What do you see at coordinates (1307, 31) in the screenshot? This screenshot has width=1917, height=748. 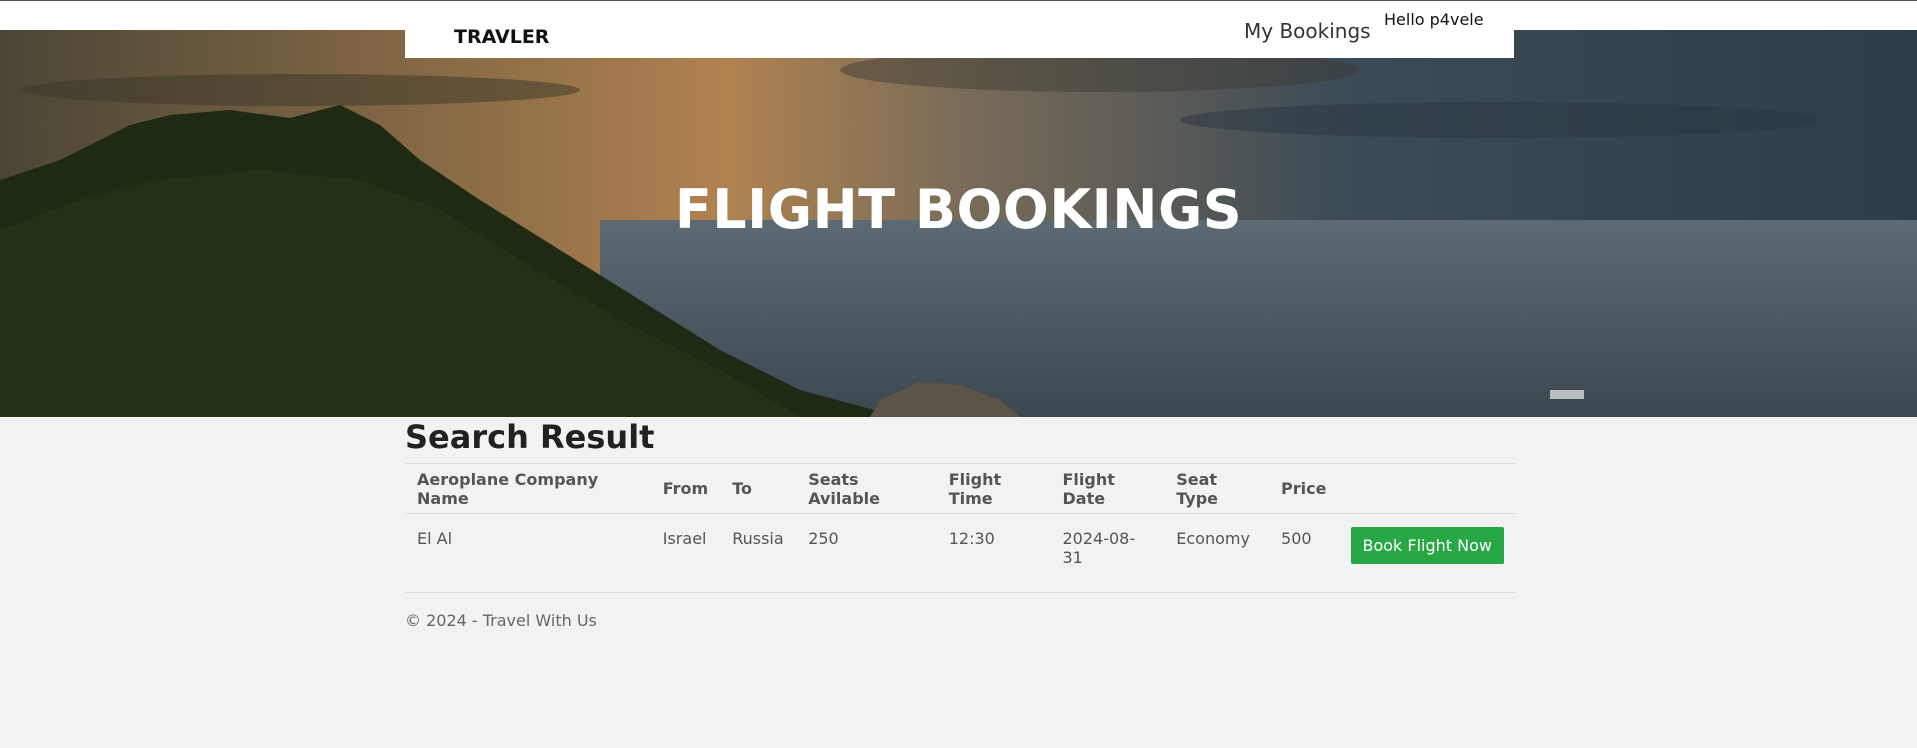 I see `my-bookings-link: My Bookings` at bounding box center [1307, 31].